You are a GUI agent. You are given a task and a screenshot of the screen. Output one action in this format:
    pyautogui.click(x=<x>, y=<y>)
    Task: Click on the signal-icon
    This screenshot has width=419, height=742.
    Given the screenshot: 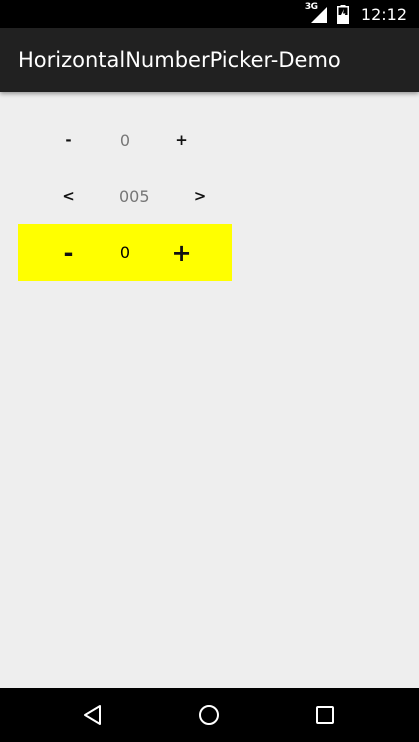 What is the action you would take?
    pyautogui.click(x=318, y=15)
    